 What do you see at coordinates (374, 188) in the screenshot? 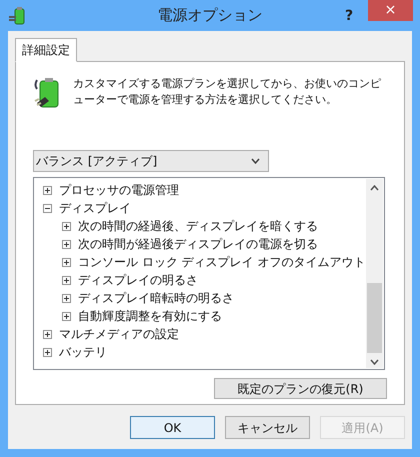
I see `chevron-up-icon` at bounding box center [374, 188].